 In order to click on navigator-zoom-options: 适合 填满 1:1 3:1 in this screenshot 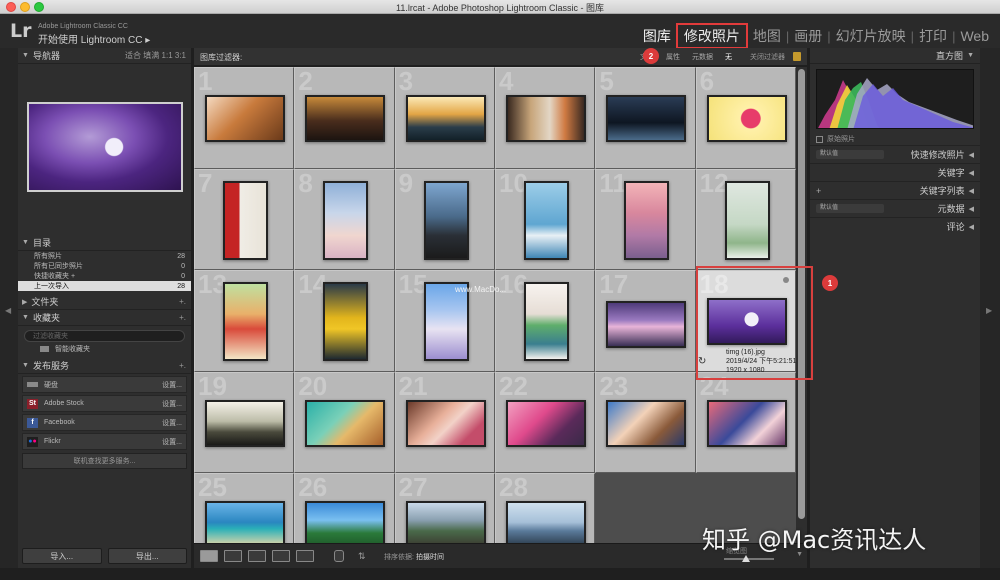, I will do `click(155, 55)`.